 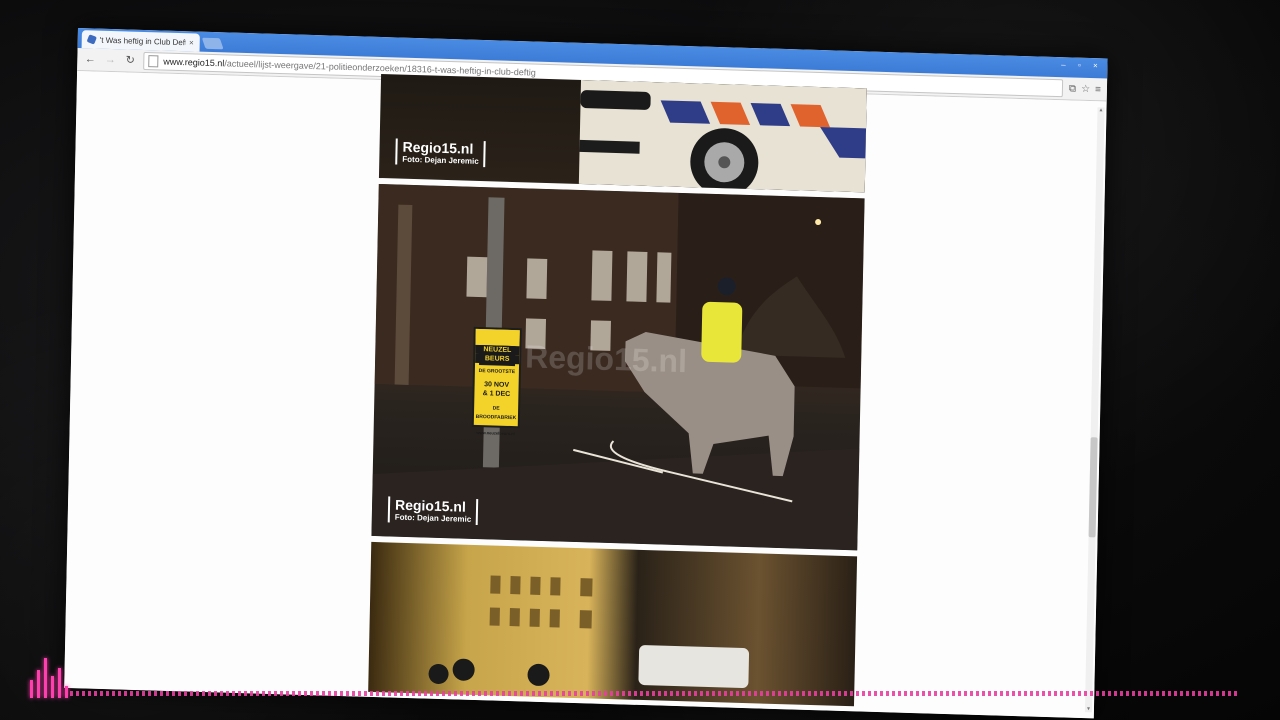 What do you see at coordinates (1072, 88) in the screenshot?
I see `extension-icon: ⧉` at bounding box center [1072, 88].